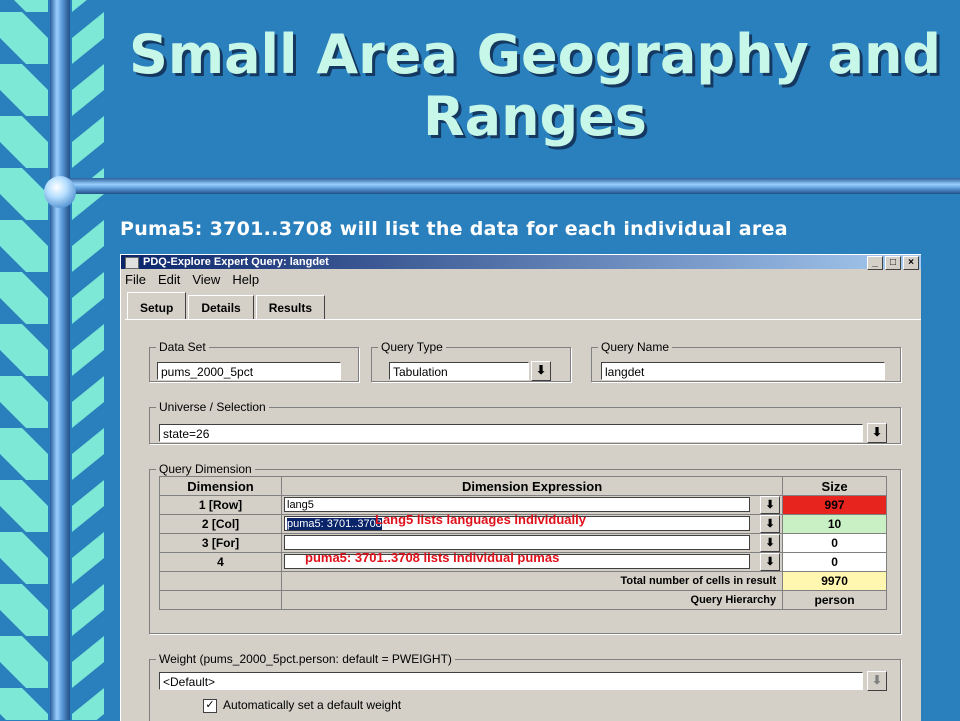  What do you see at coordinates (521, 262) in the screenshot?
I see `window-titlebar: PDQ-Explore Expert Query: langdet _ □ ×` at bounding box center [521, 262].